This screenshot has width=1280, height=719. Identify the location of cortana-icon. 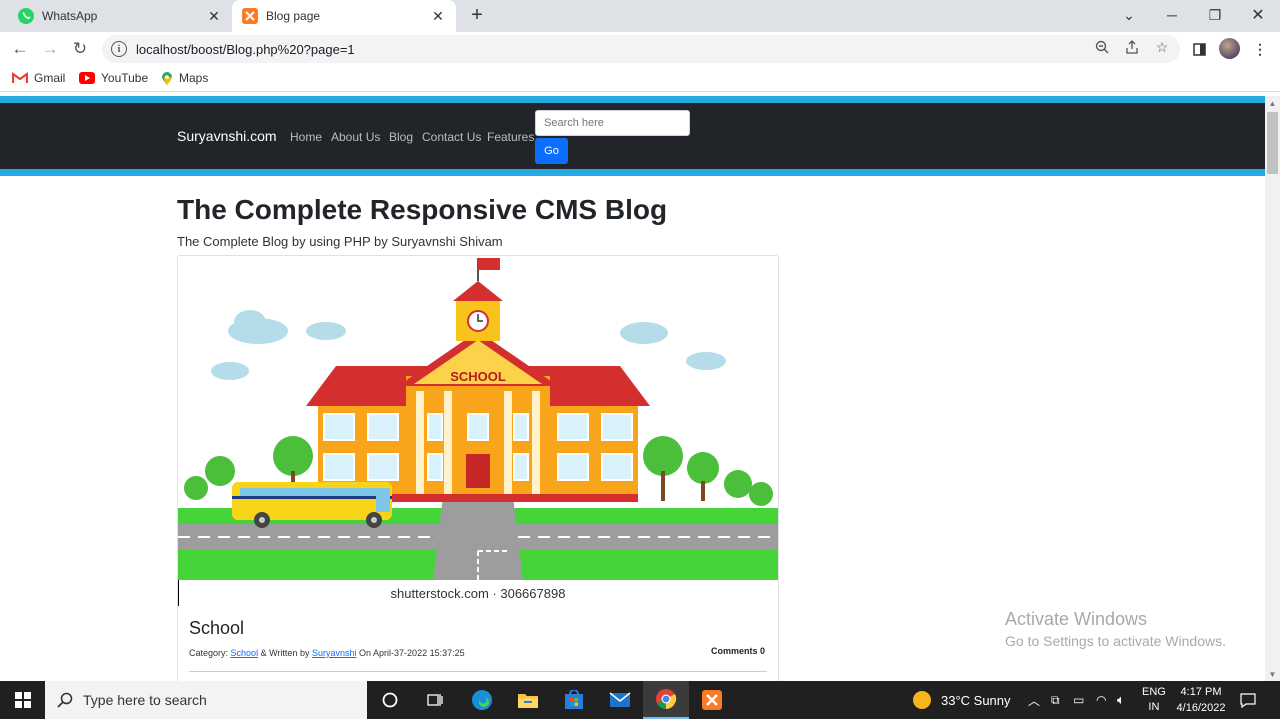
(390, 700).